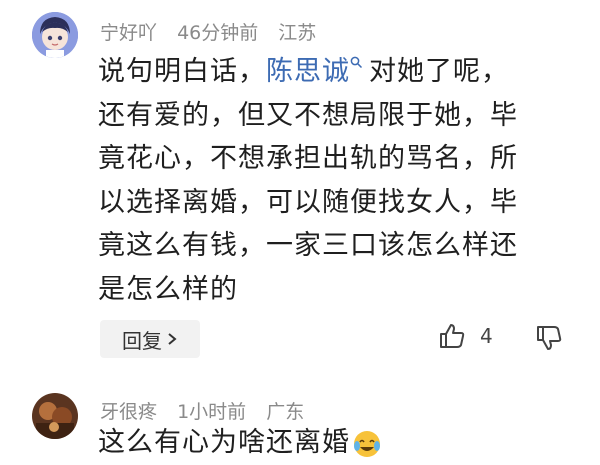  I want to click on comment-line: 是怎么样的, so click(168, 289).